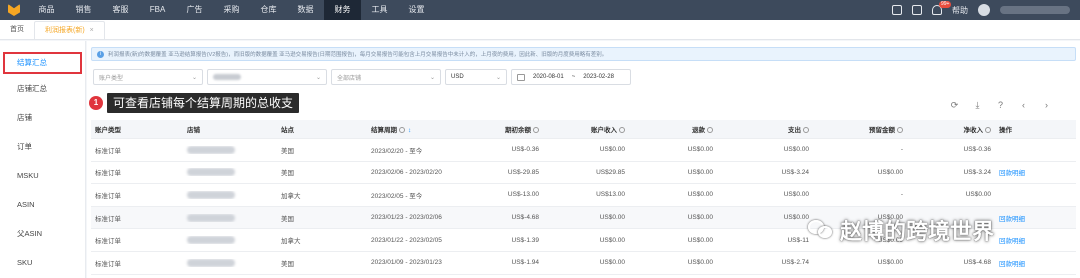 This screenshot has width=1080, height=278. What do you see at coordinates (698, 130) in the screenshot?
I see `col-refund-label: 退款` at bounding box center [698, 130].